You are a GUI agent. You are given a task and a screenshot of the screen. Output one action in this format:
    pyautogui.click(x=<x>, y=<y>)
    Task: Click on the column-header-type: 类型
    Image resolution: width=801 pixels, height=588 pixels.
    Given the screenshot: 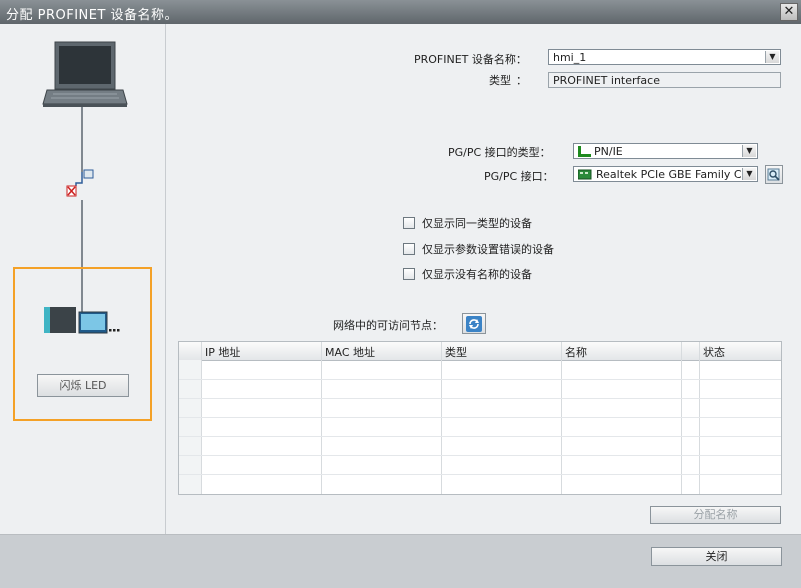 What is the action you would take?
    pyautogui.click(x=456, y=352)
    